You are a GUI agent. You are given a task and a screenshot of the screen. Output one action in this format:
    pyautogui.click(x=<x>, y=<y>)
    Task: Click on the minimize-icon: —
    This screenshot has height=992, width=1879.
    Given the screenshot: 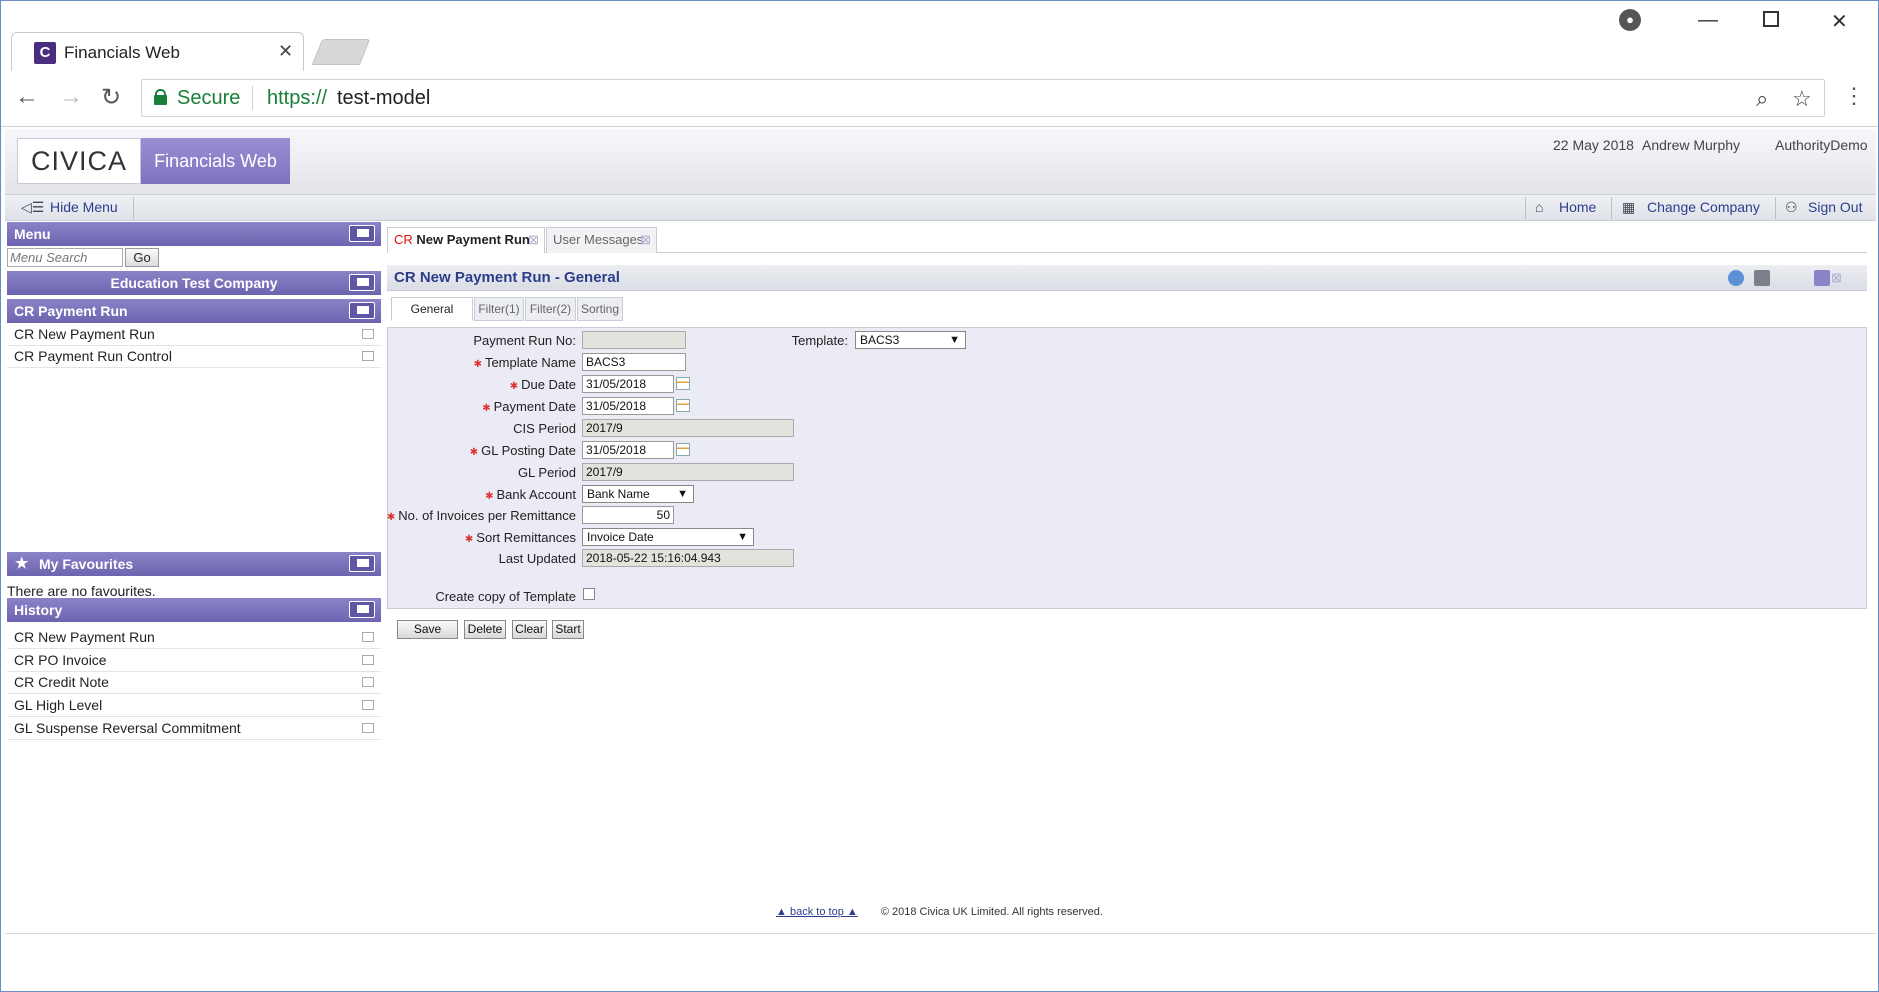 What is the action you would take?
    pyautogui.click(x=1708, y=20)
    